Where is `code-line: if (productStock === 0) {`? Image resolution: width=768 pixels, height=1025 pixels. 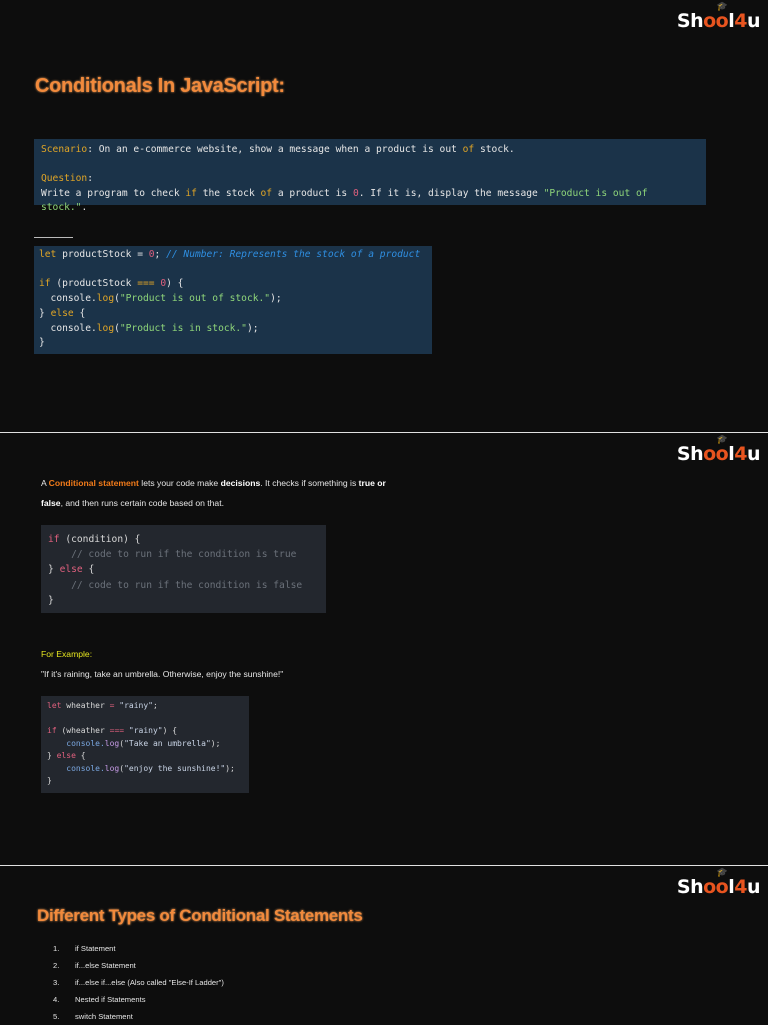
code-line: if (productStock === 0) { is located at coordinates (233, 284).